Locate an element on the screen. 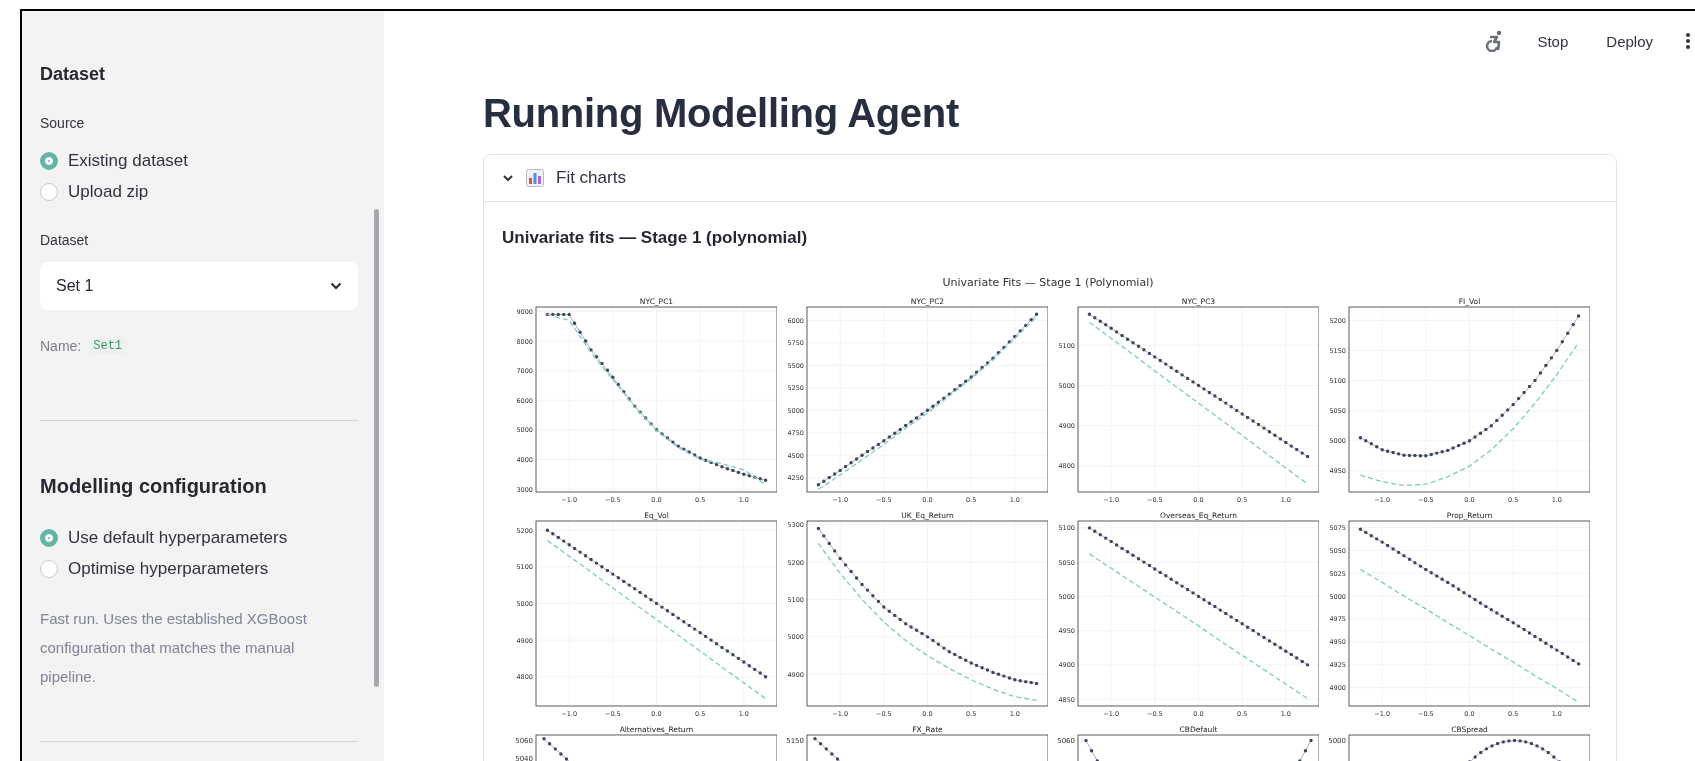 The width and height of the screenshot is (1695, 761). field-label: Source is located at coordinates (63, 123).